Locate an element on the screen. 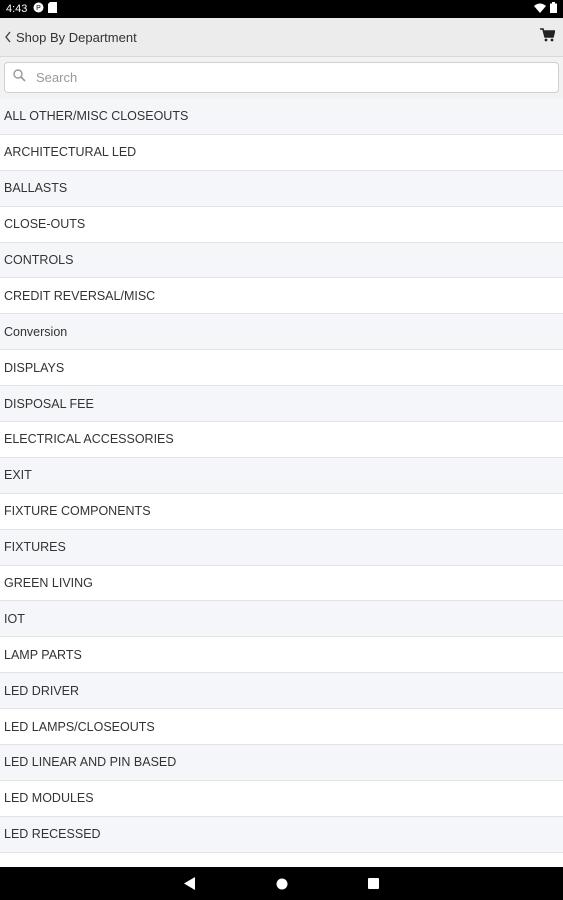  search-bar is located at coordinates (281, 78).